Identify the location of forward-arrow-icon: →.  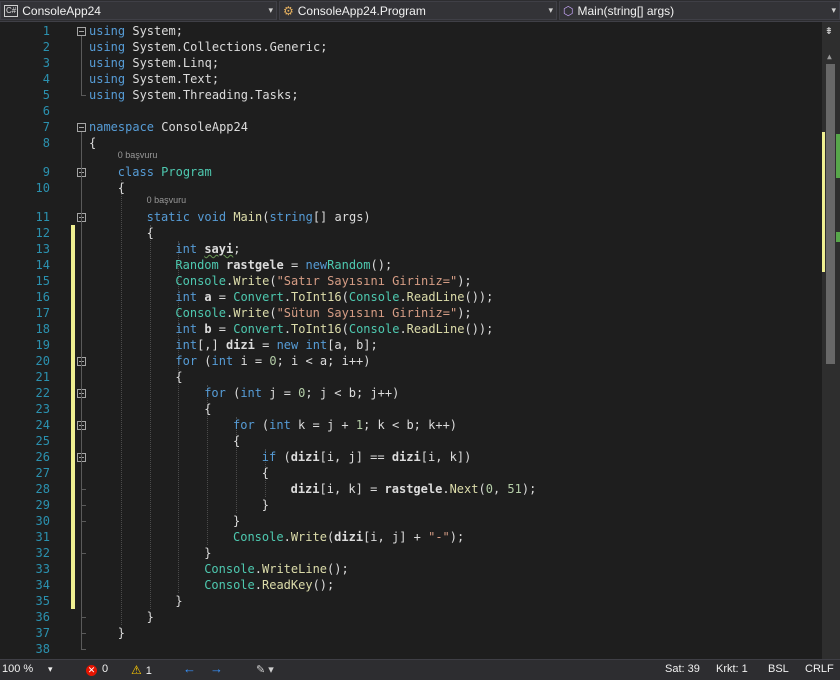
(216, 668).